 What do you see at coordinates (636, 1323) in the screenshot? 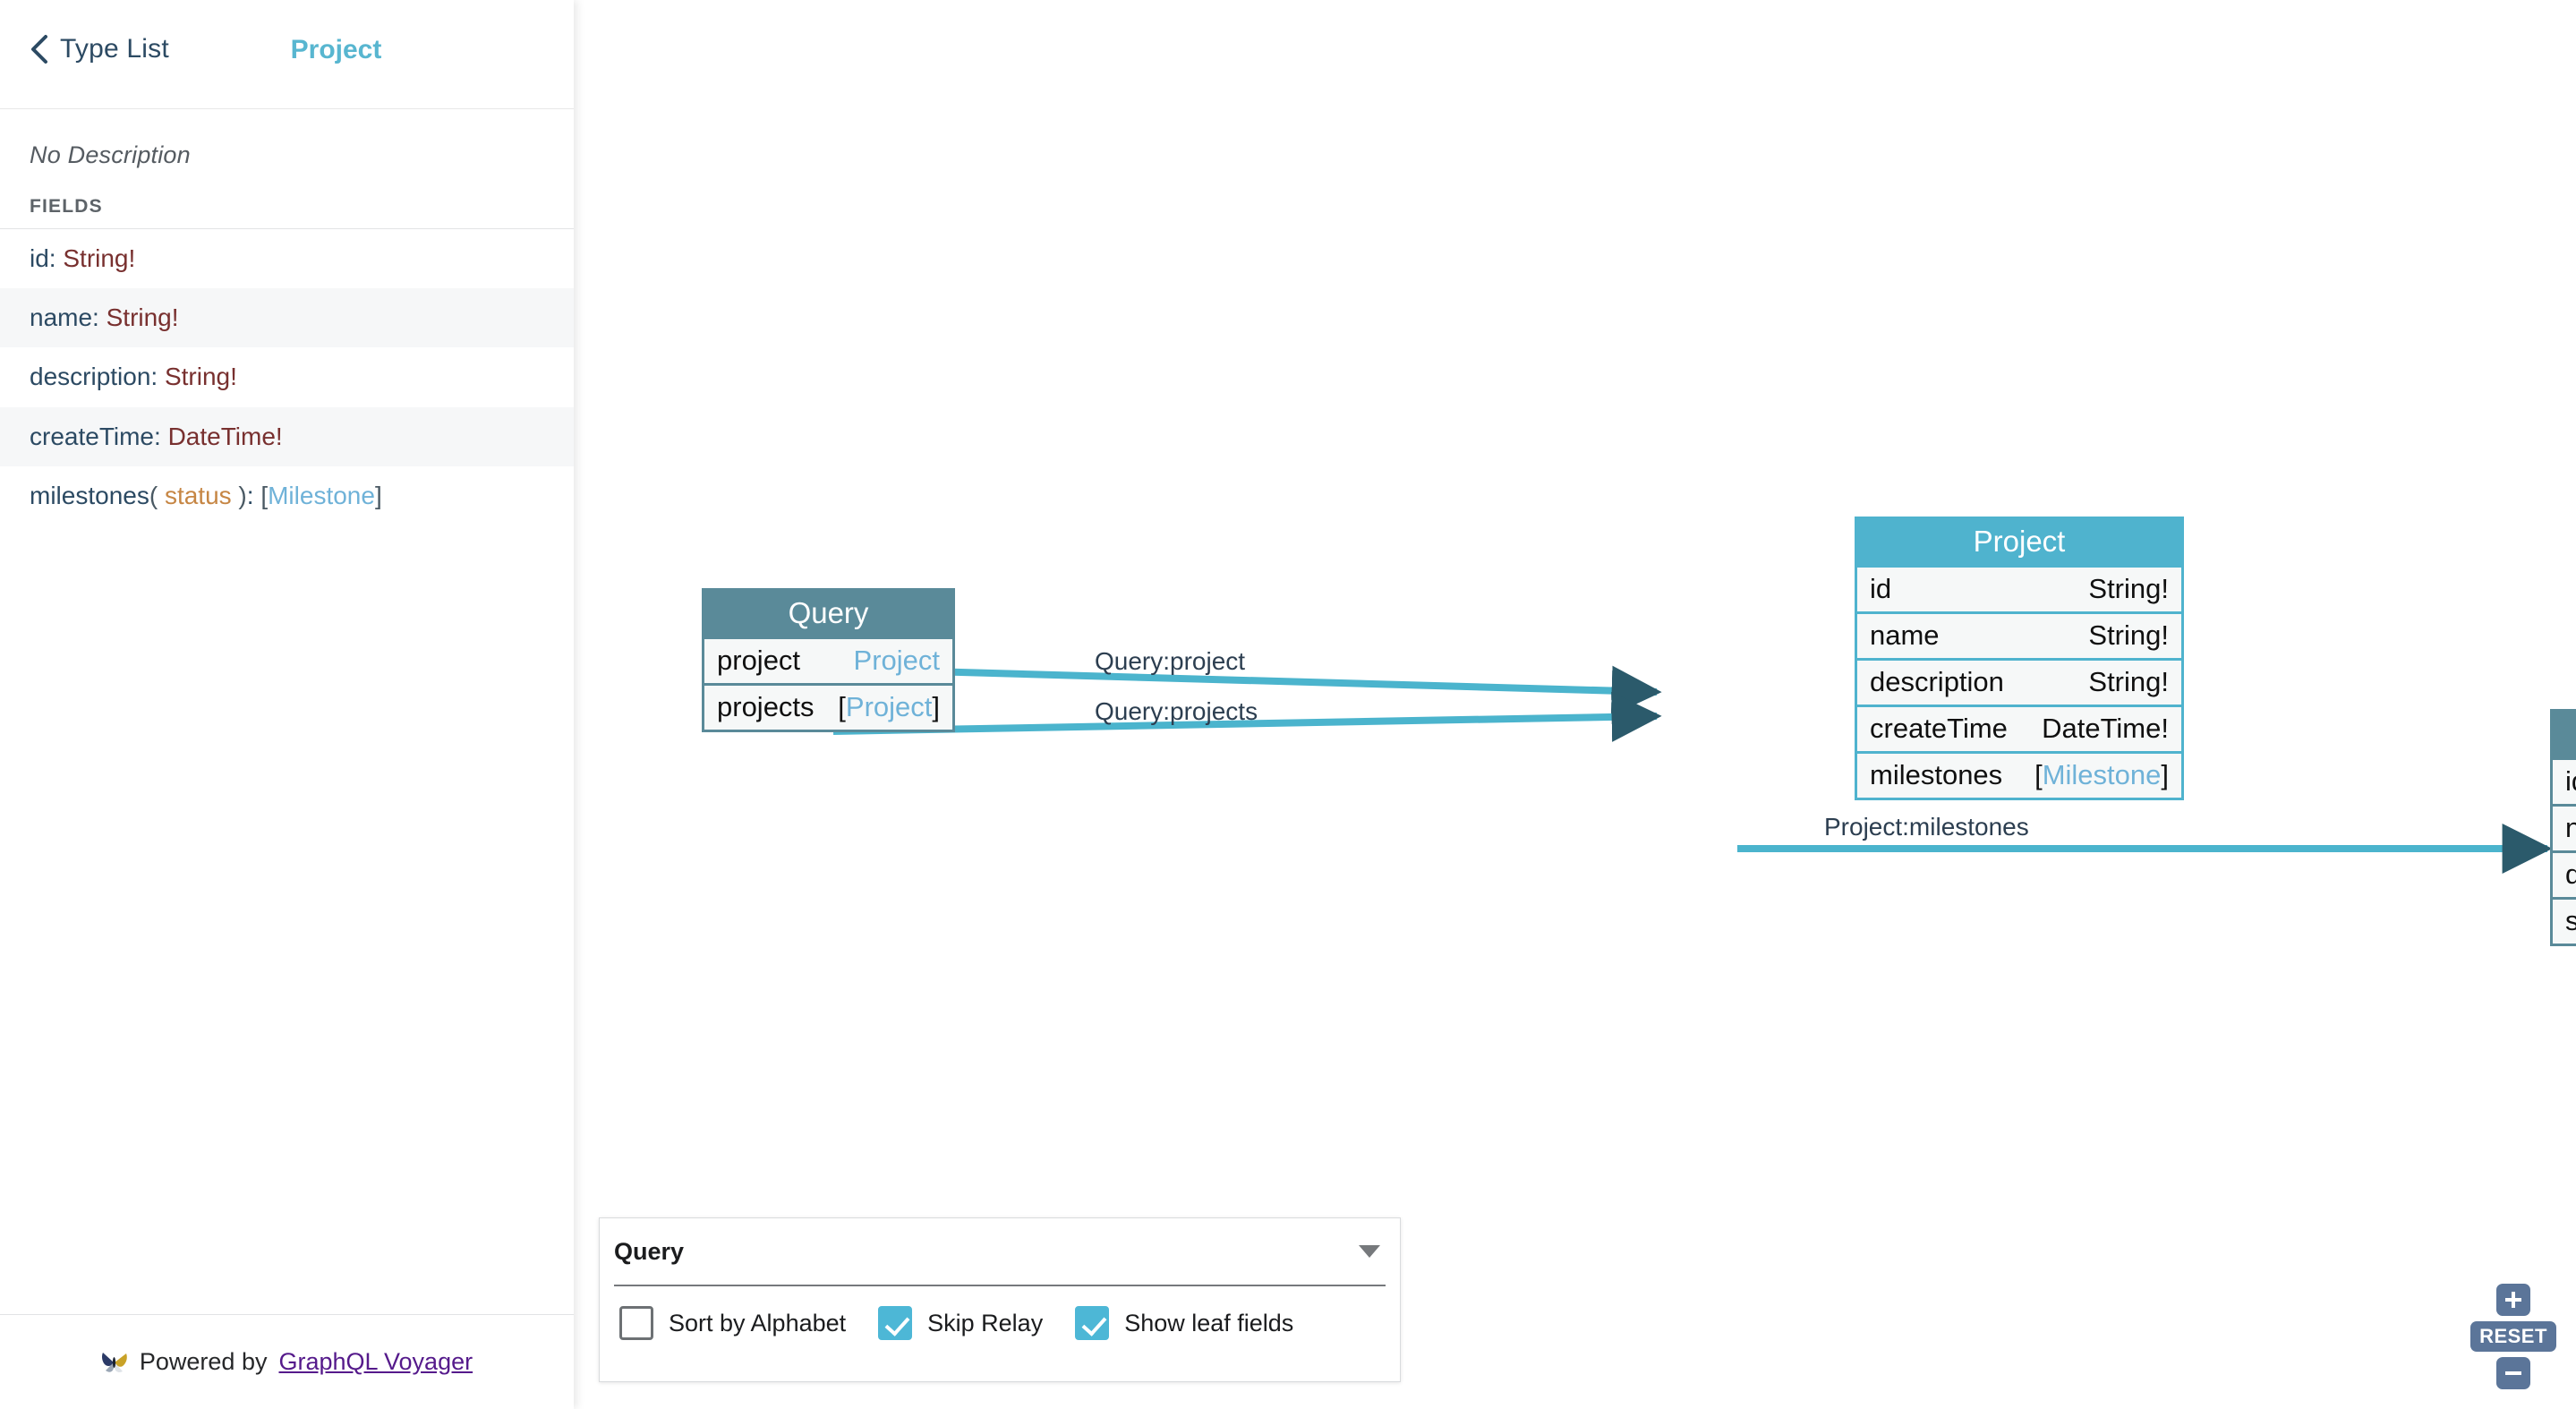
I see `checkbox-unchecked-icon` at bounding box center [636, 1323].